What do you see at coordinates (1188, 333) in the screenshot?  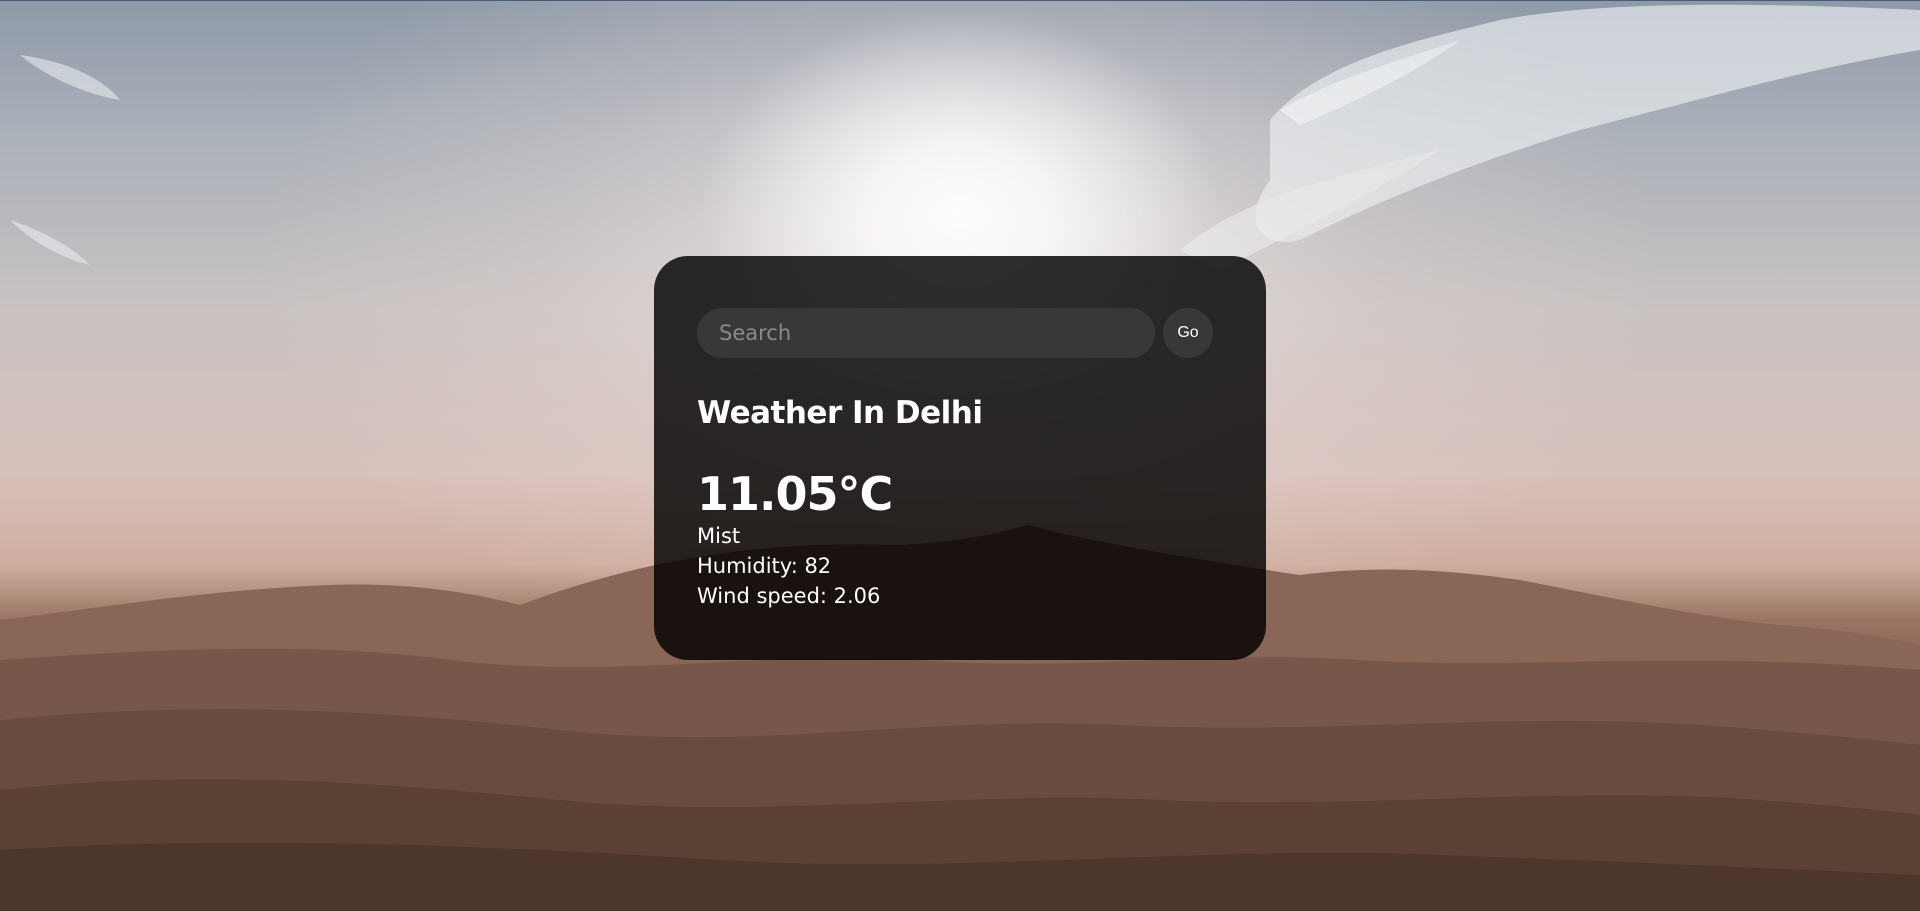 I see `go-button: Go` at bounding box center [1188, 333].